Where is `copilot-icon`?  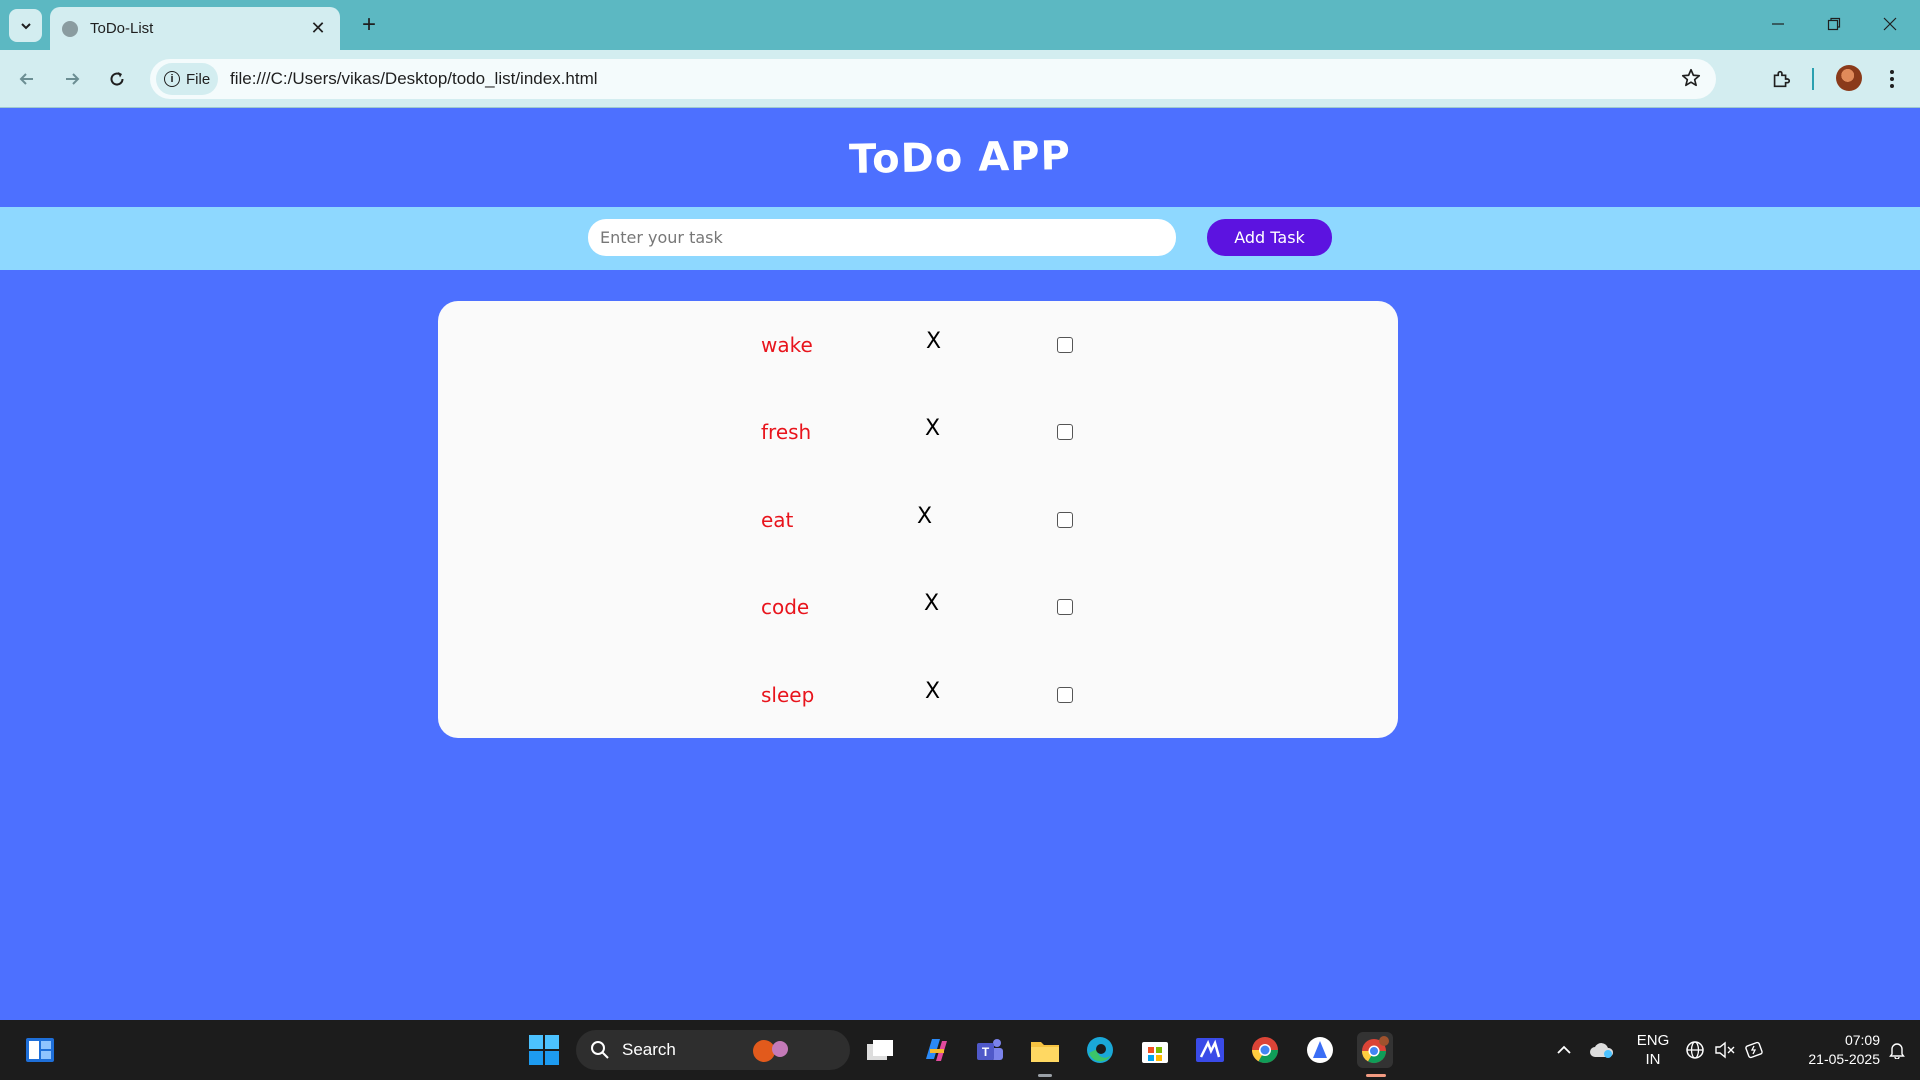 copilot-icon is located at coordinates (936, 1050).